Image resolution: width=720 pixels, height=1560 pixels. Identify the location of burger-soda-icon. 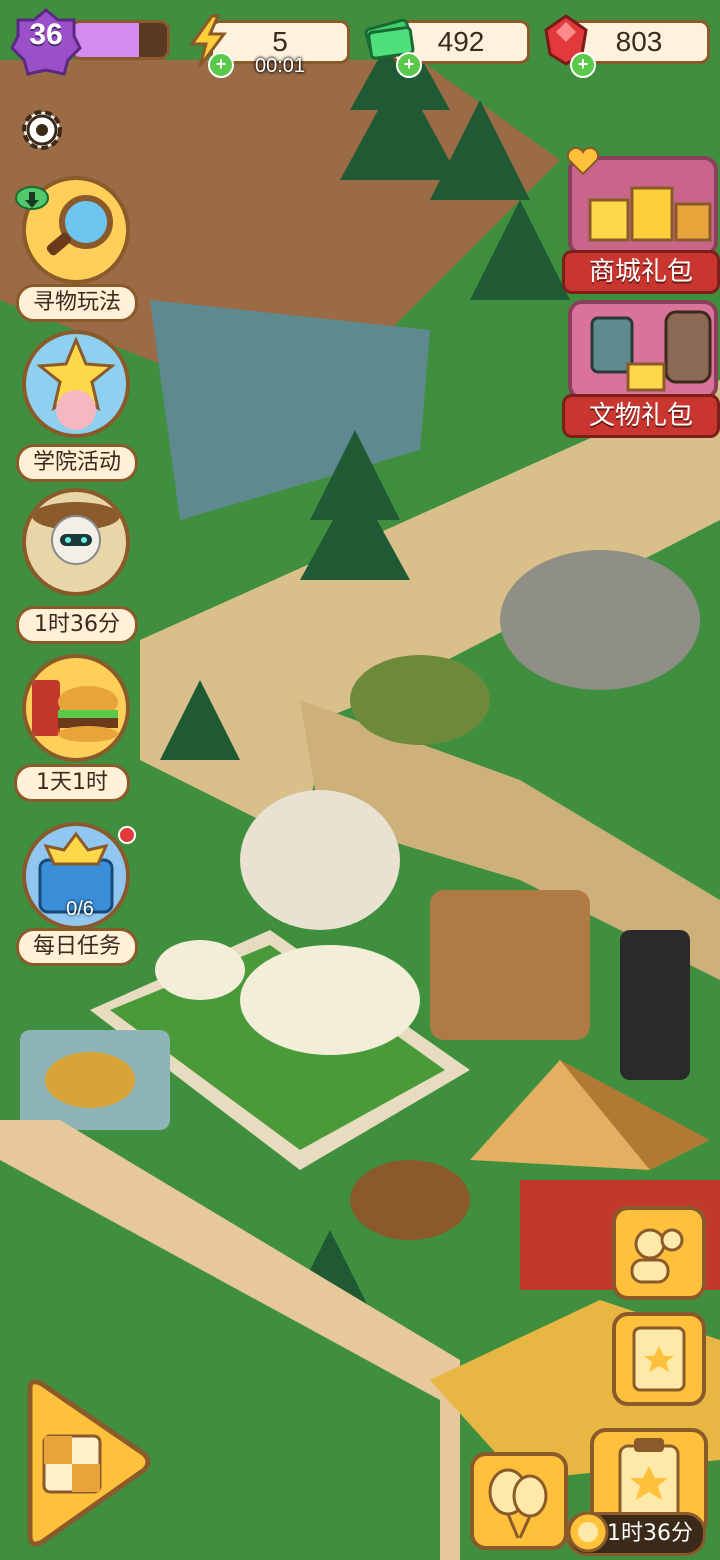
(76, 708).